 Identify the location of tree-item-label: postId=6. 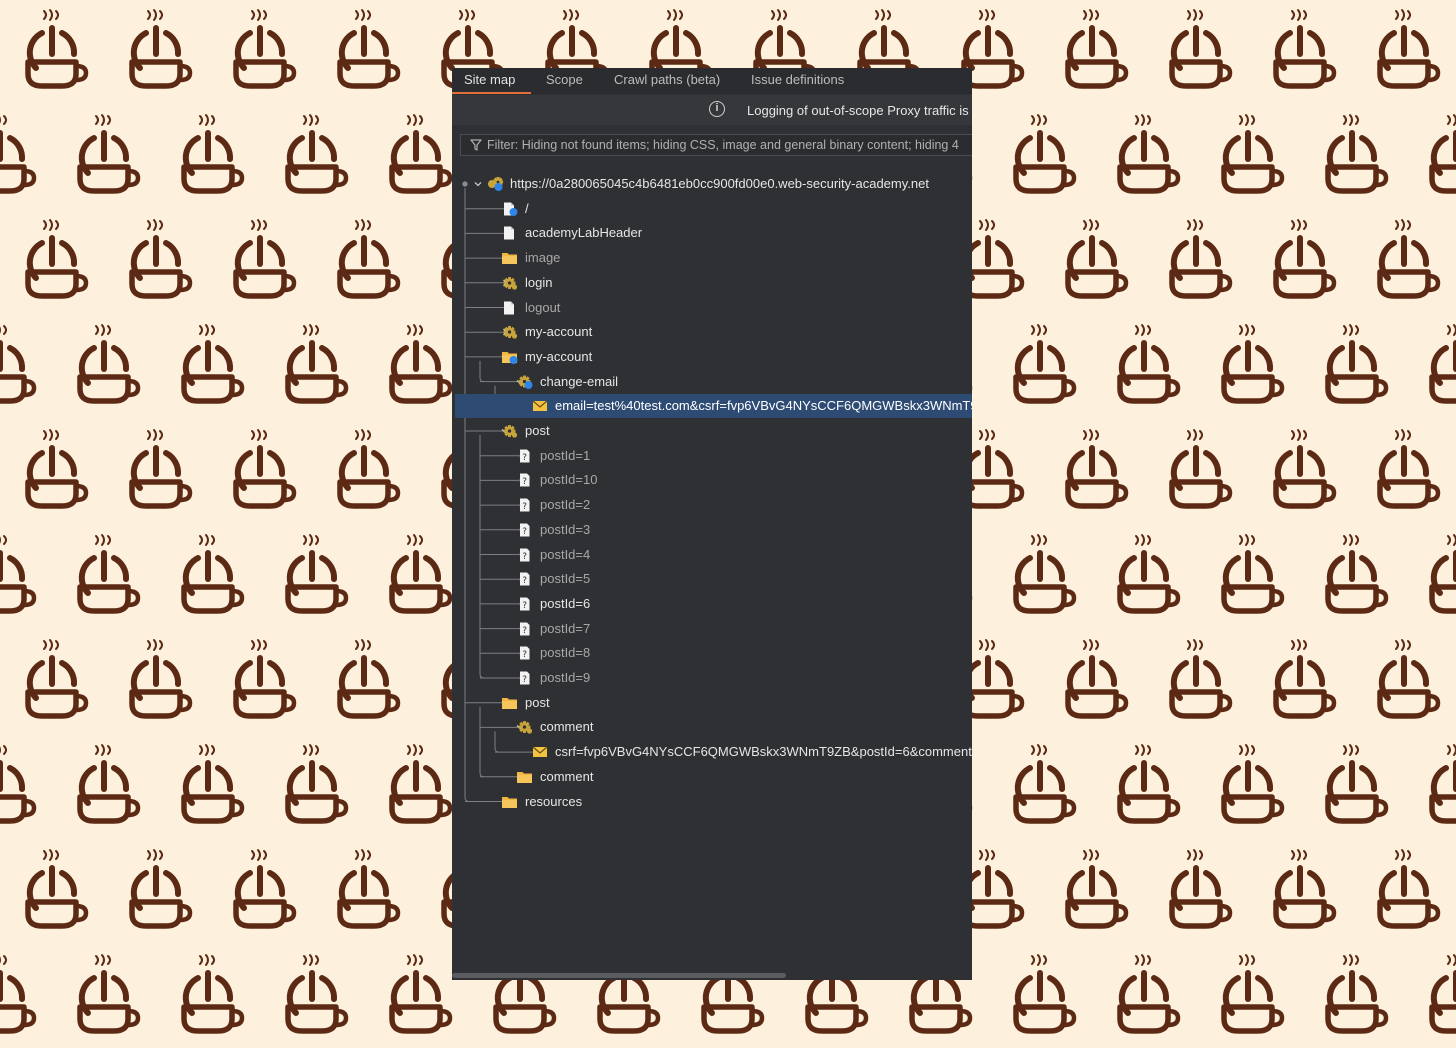
(565, 604).